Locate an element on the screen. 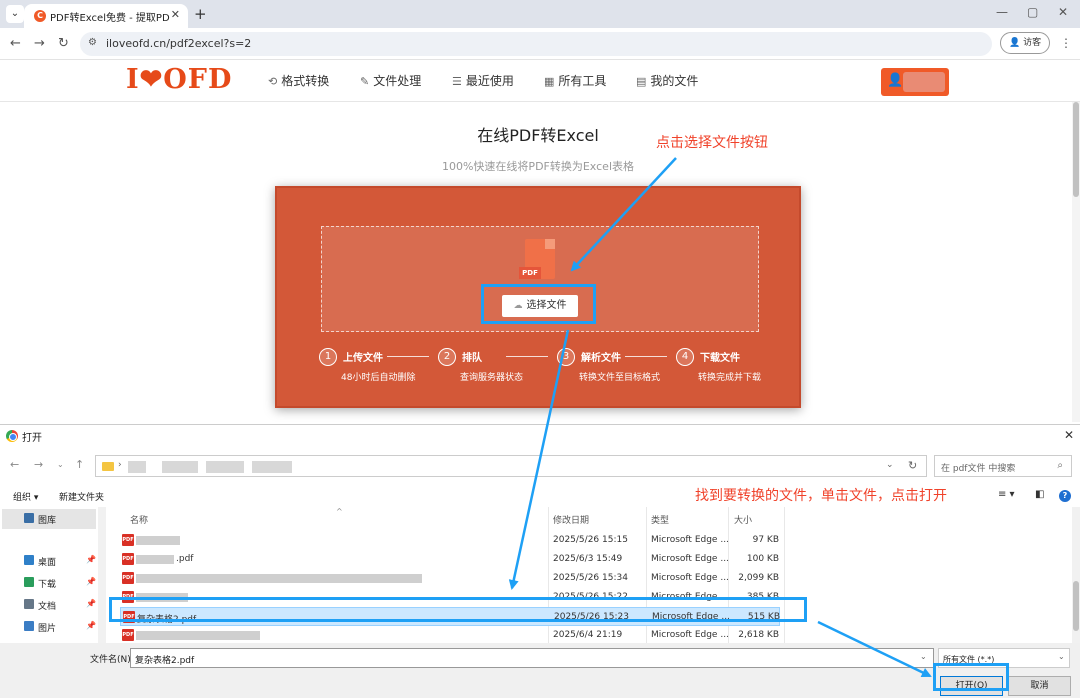  page-scrollbar-thumb is located at coordinates (1076, 149).